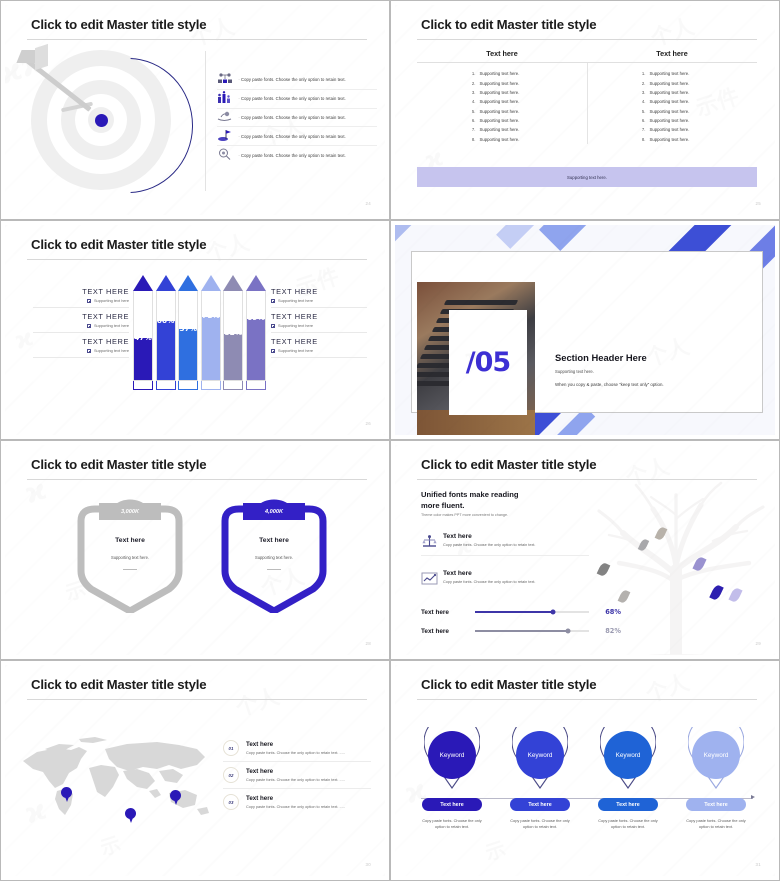 This screenshot has width=780, height=881. Describe the element at coordinates (758, 643) in the screenshot. I see `page-number: 29` at that location.